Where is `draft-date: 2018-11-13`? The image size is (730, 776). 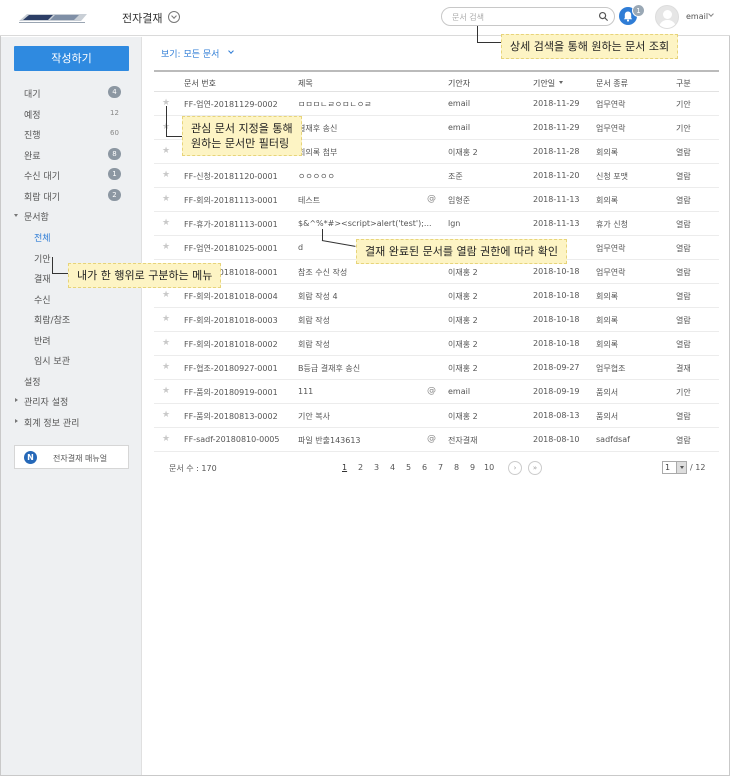
draft-date: 2018-11-13 is located at coordinates (556, 199).